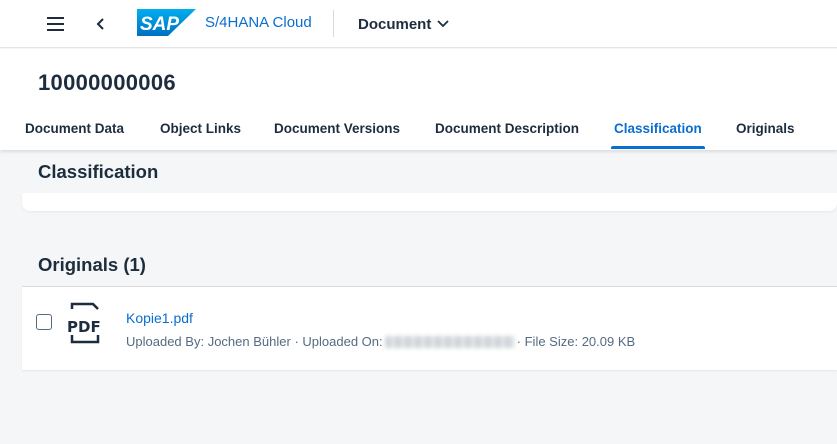 This screenshot has width=837, height=444. Describe the element at coordinates (507, 129) in the screenshot. I see `tab-document-description: Document Description` at that location.